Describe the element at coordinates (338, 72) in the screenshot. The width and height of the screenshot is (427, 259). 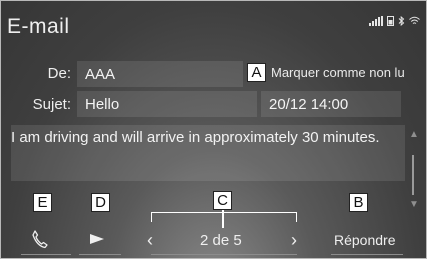
I see `mark-unread-button: Marquer comme non lu` at that location.